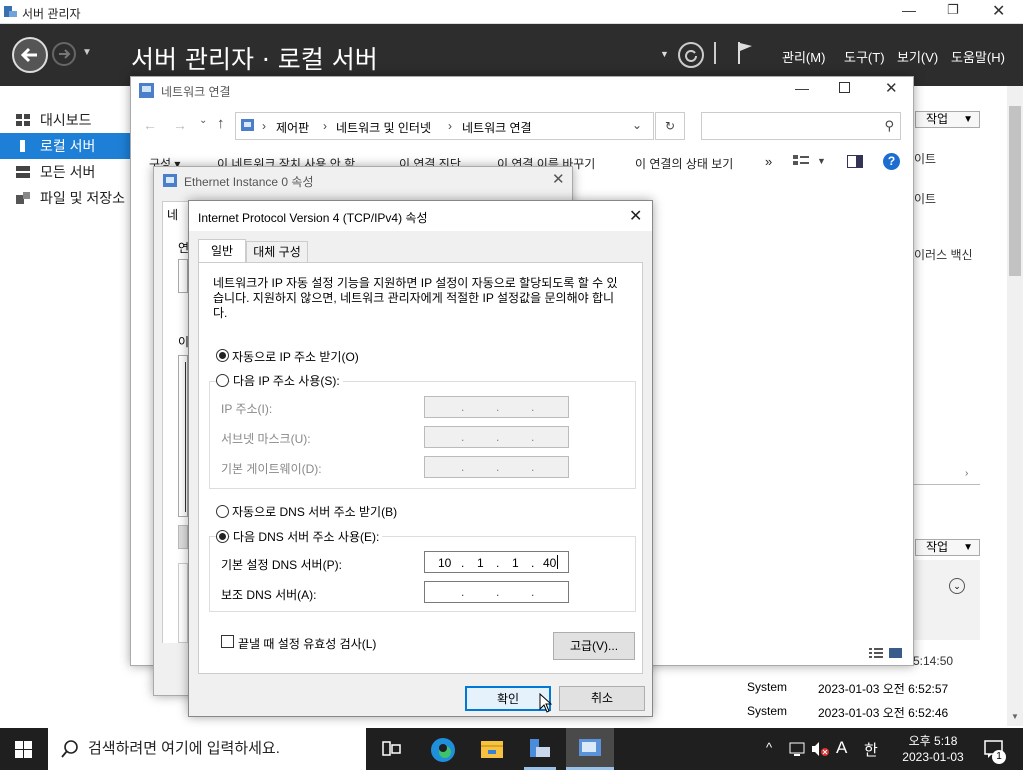 Image resolution: width=1023 pixels, height=770 pixels. I want to click on view-status-button: 이 연결의 상태 보기, so click(684, 163).